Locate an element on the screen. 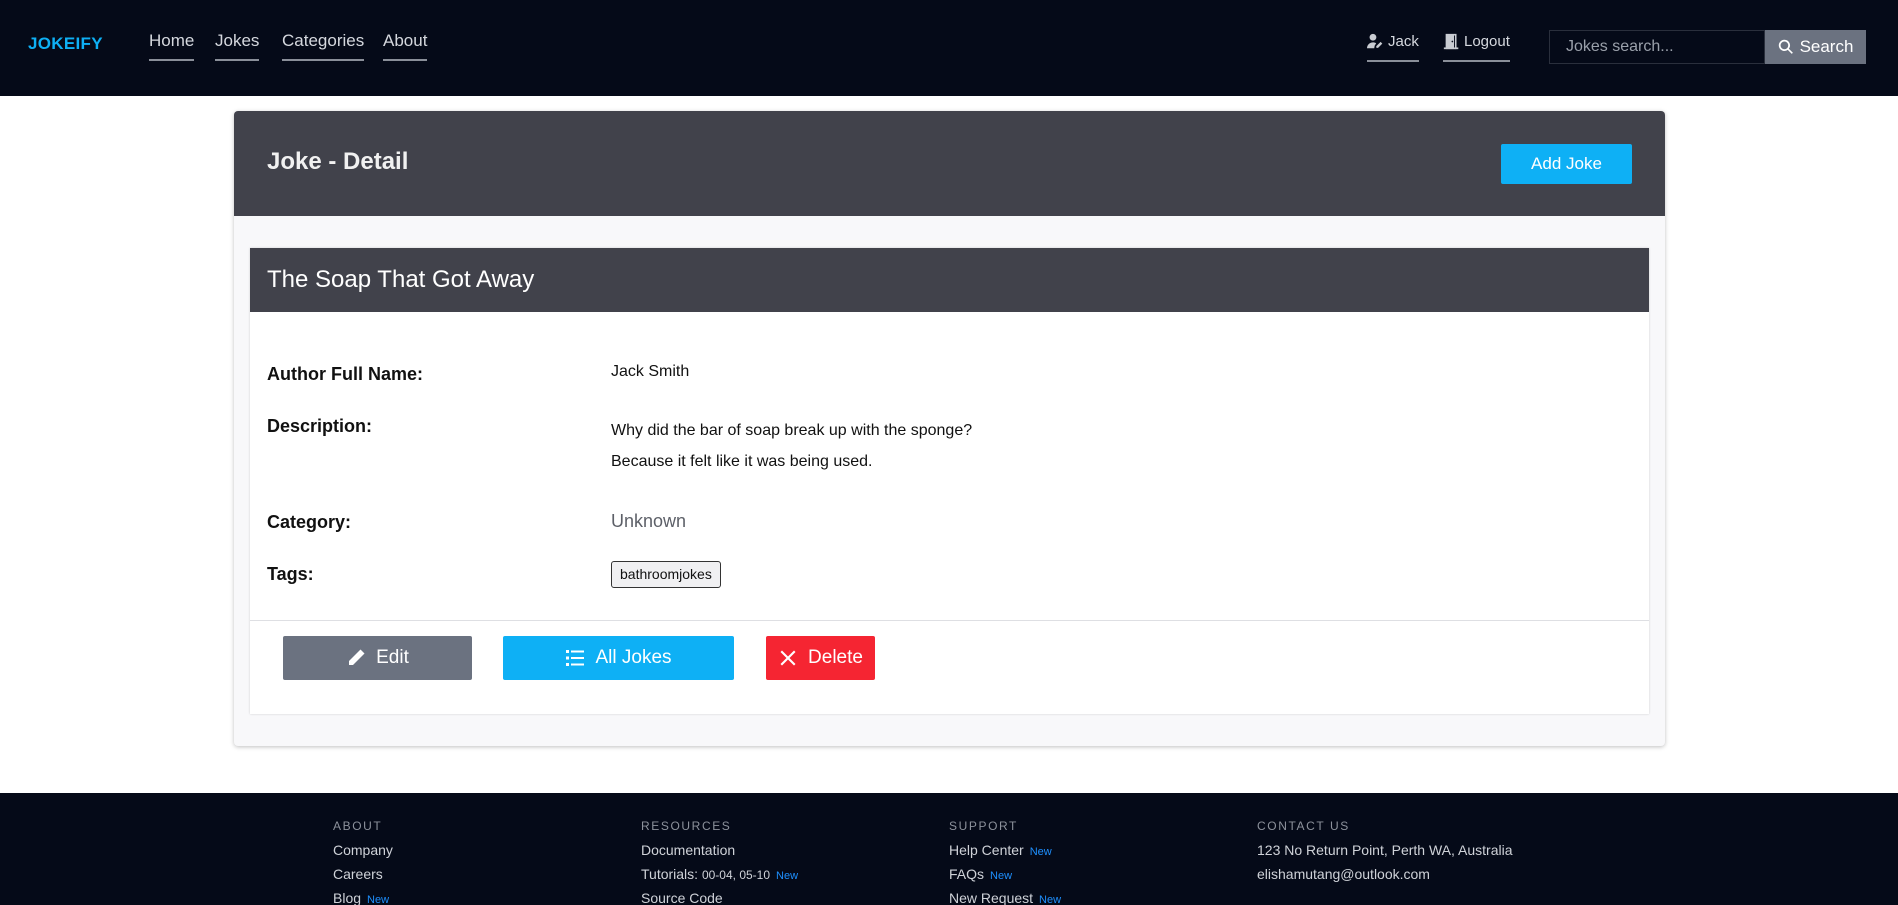 The width and height of the screenshot is (1898, 905). footer-link-help-center: Help Center New is located at coordinates (1005, 854).